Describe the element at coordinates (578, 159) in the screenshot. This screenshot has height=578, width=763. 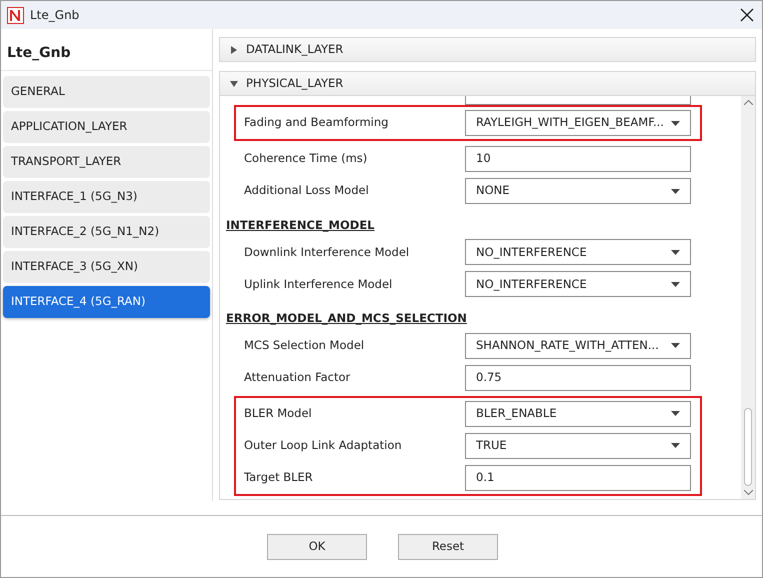
I see `input-field: 10` at that location.